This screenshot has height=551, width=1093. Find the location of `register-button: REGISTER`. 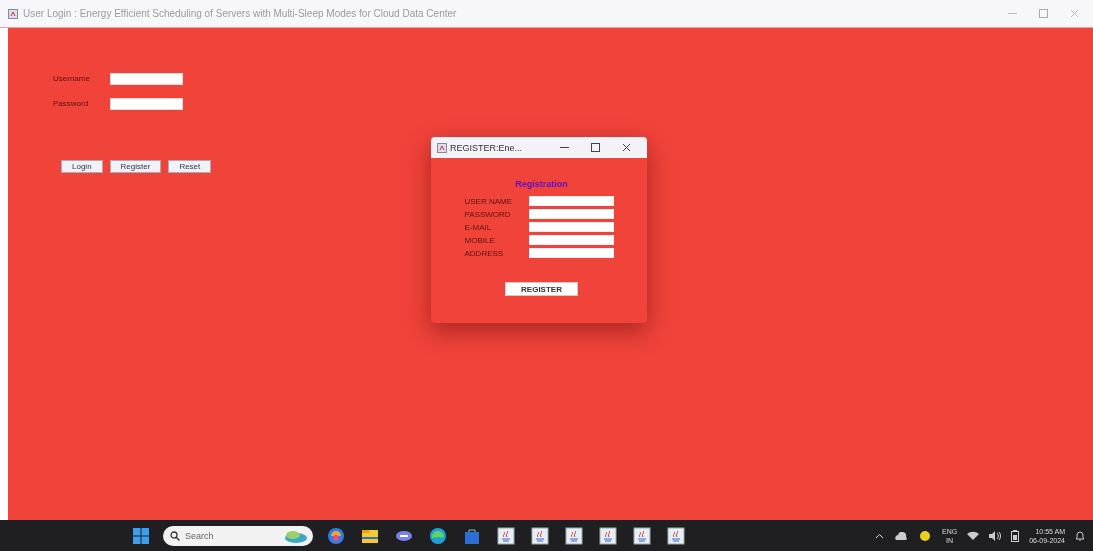

register-button: REGISTER is located at coordinates (541, 289).